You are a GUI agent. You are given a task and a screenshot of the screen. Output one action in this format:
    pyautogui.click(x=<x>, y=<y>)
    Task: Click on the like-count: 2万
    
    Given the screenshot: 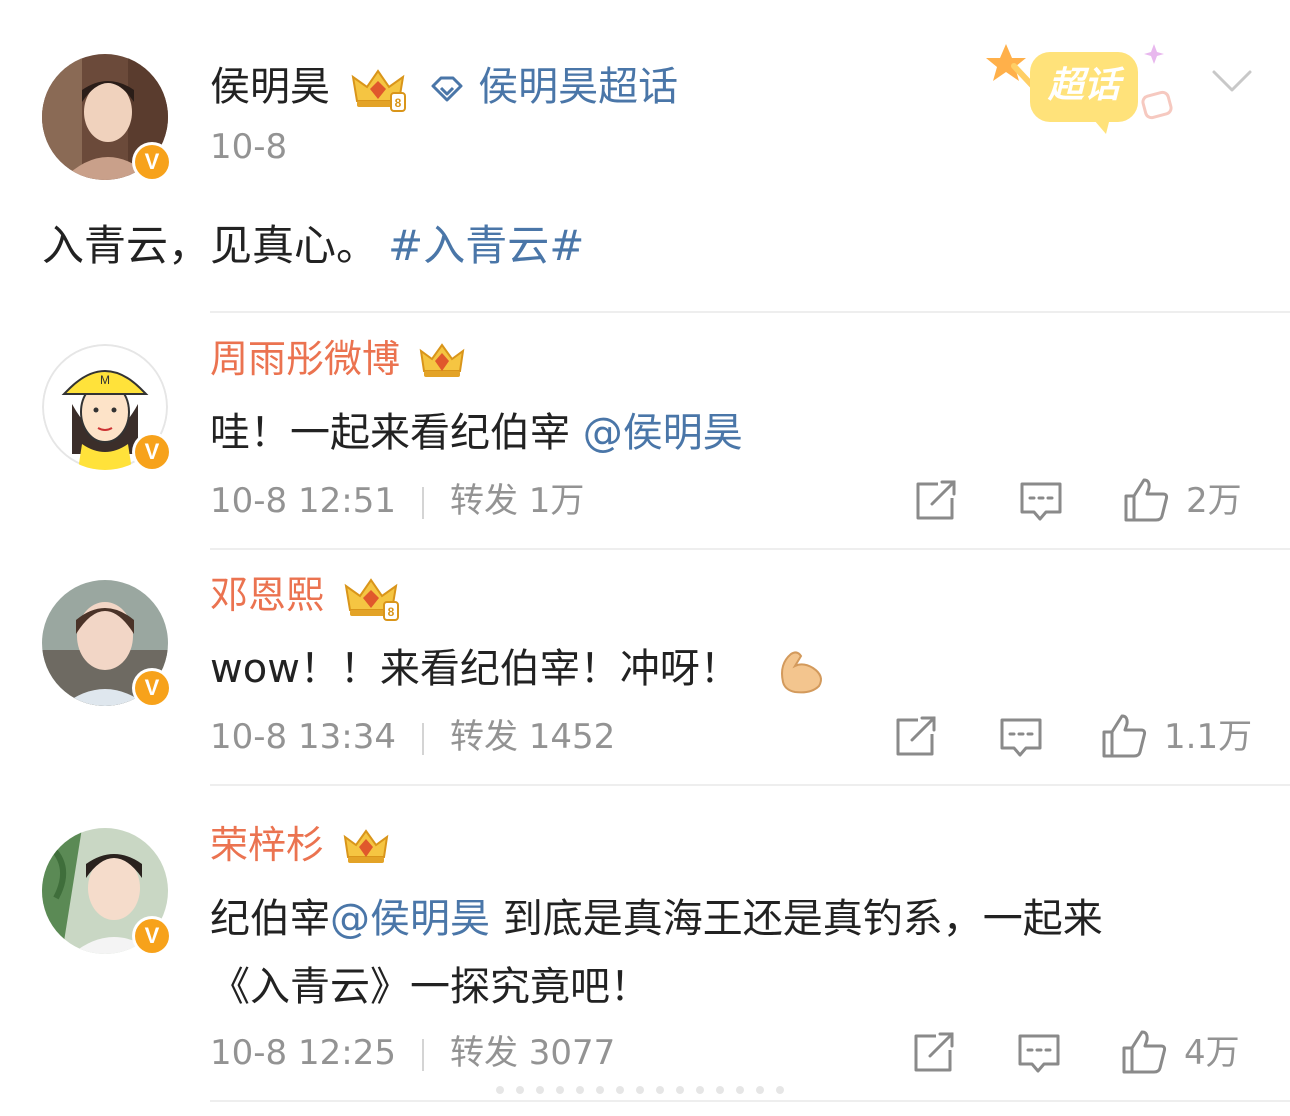 What is the action you would take?
    pyautogui.click(x=1214, y=501)
    